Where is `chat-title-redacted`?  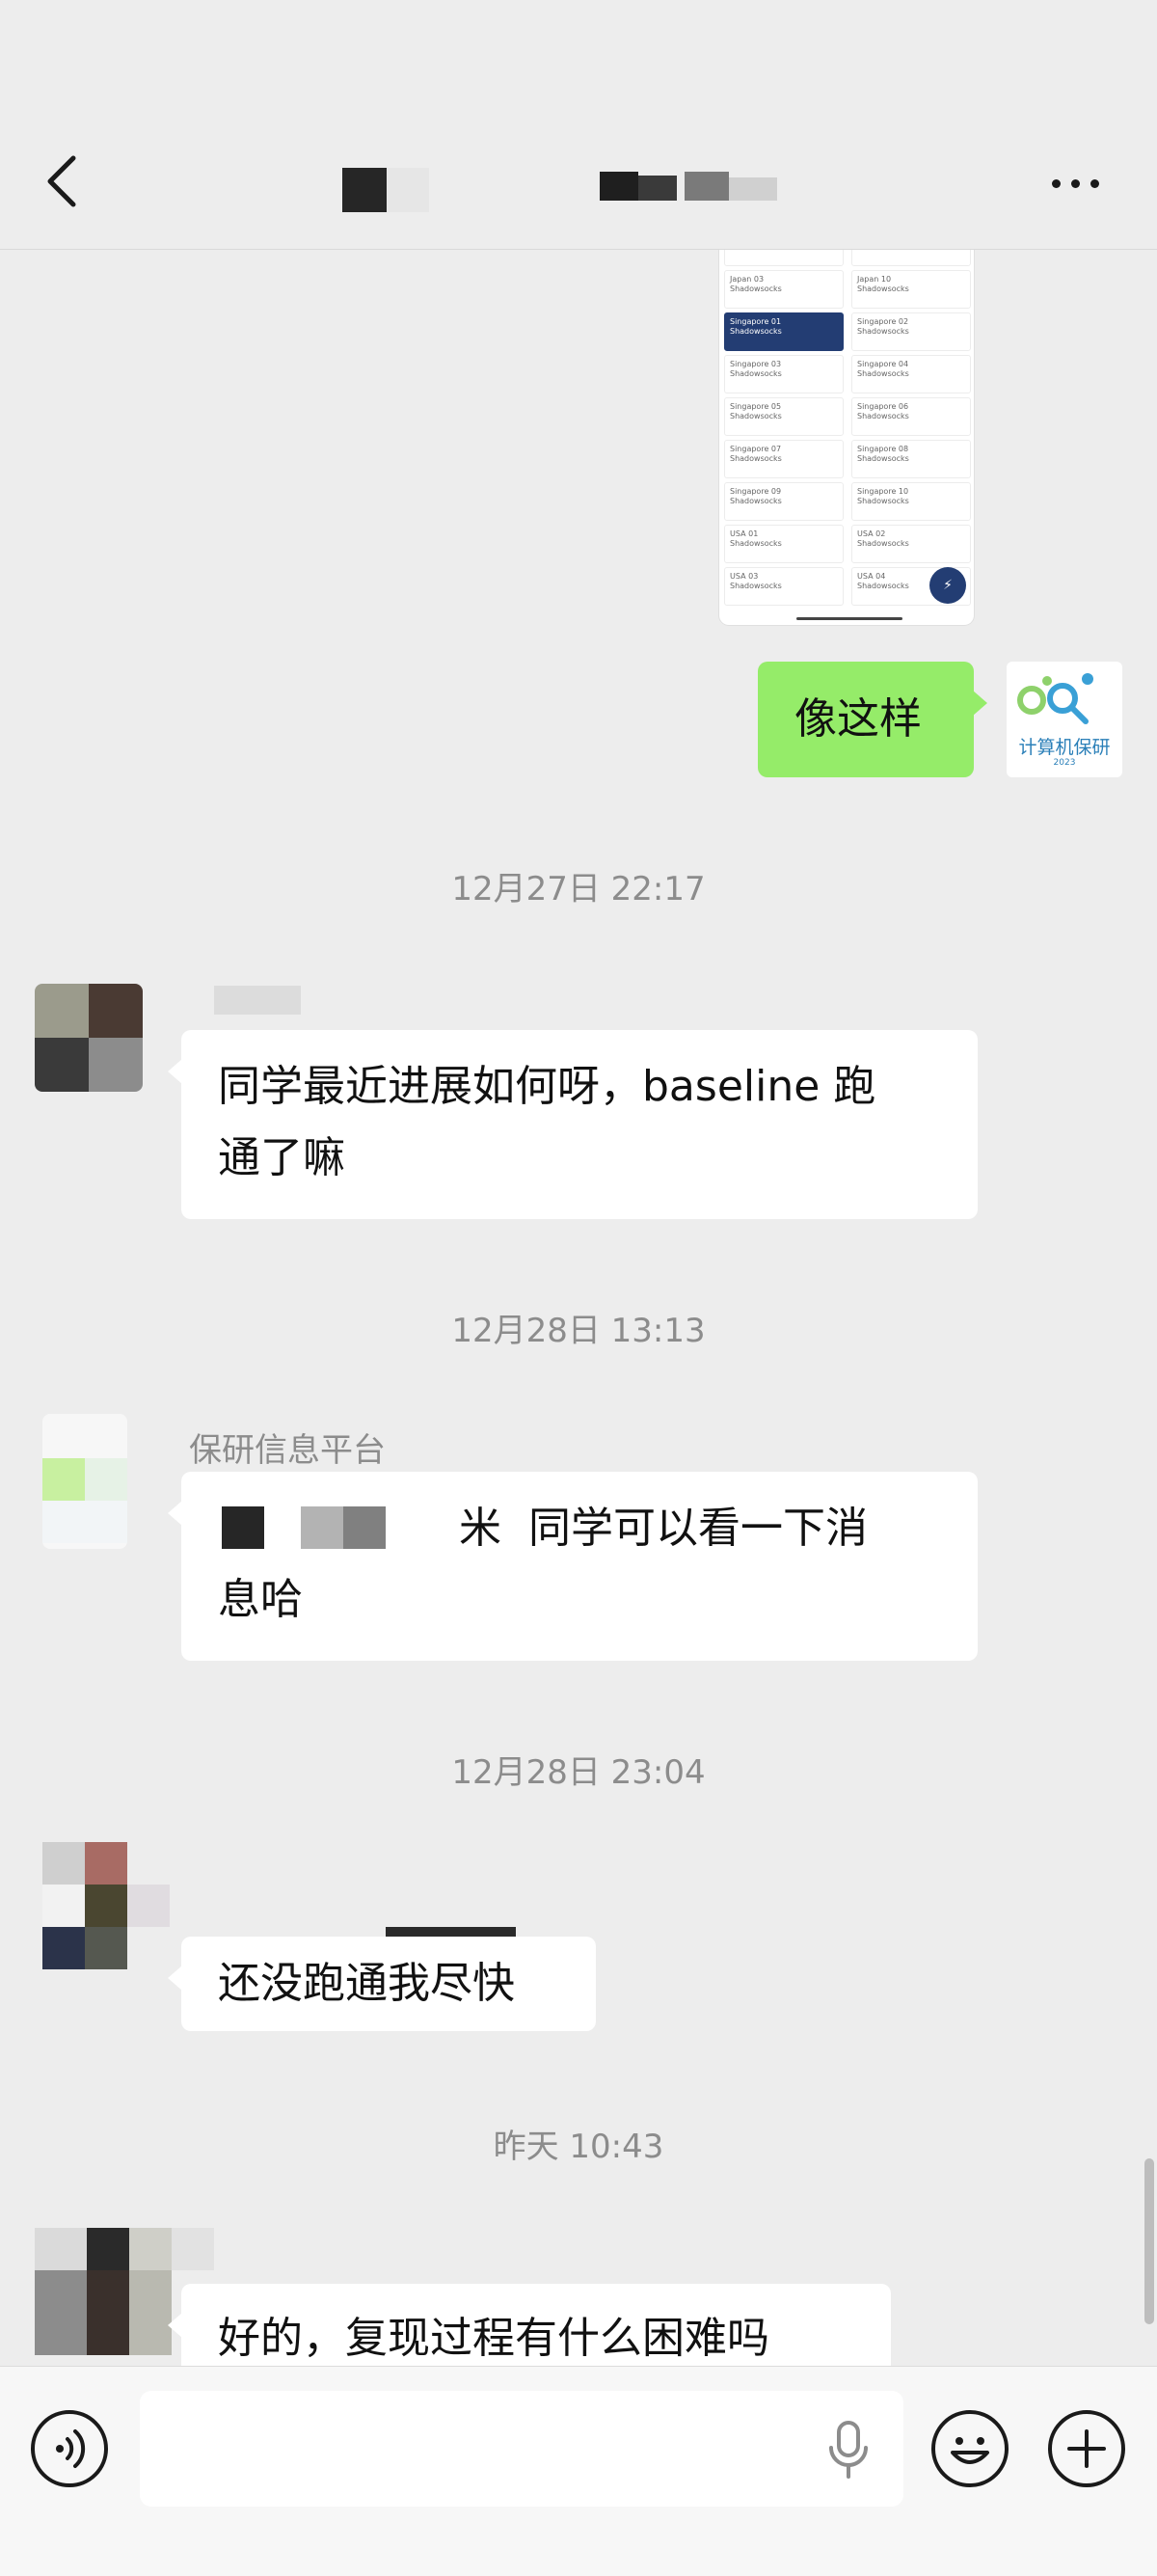
chat-title-redacted is located at coordinates (578, 190).